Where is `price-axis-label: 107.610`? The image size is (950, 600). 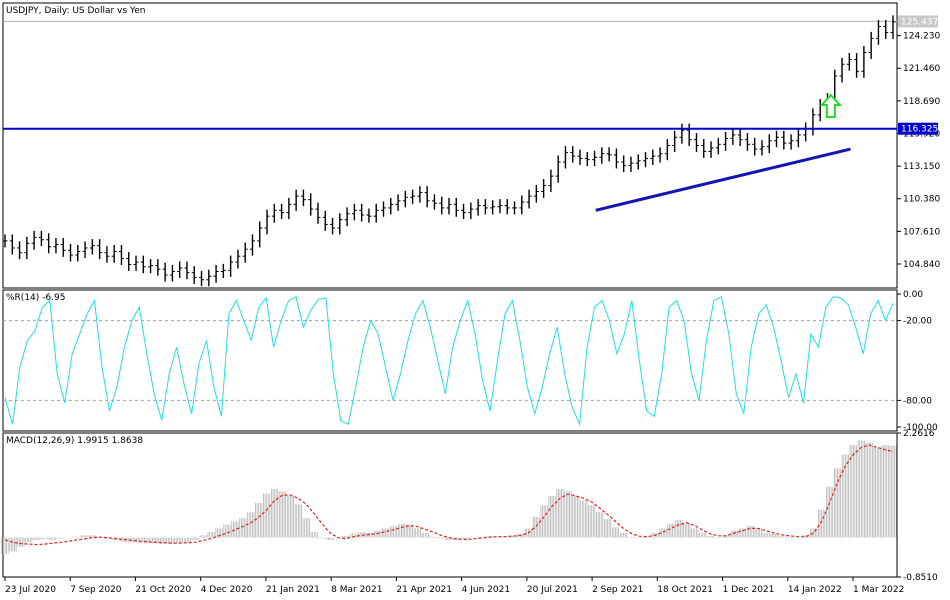 price-axis-label: 107.610 is located at coordinates (921, 232).